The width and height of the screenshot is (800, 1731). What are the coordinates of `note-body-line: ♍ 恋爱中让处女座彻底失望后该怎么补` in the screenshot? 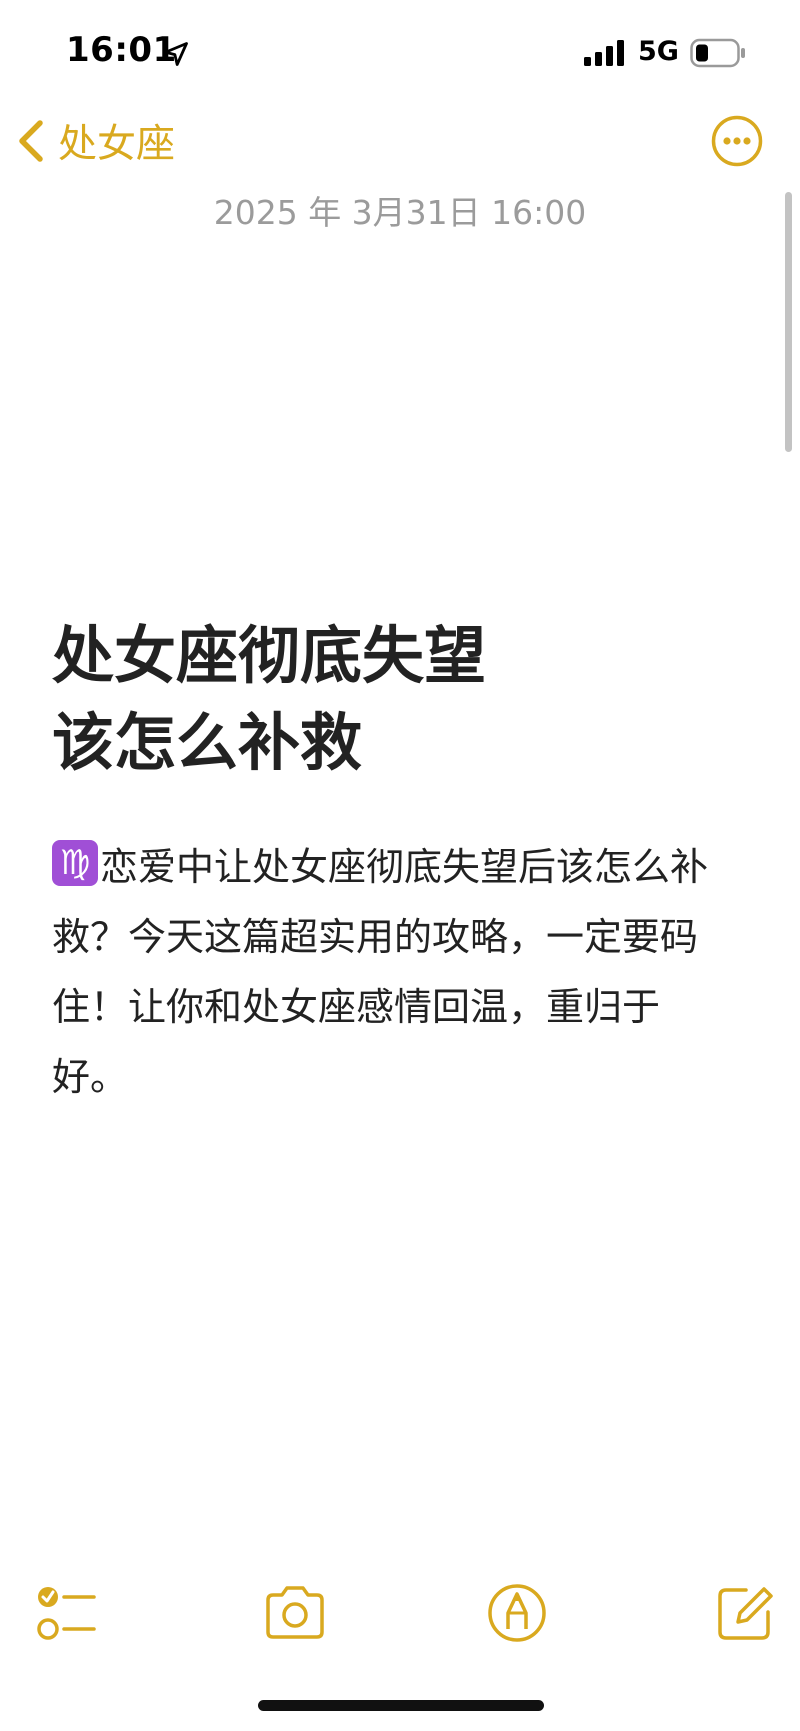 It's located at (402, 867).